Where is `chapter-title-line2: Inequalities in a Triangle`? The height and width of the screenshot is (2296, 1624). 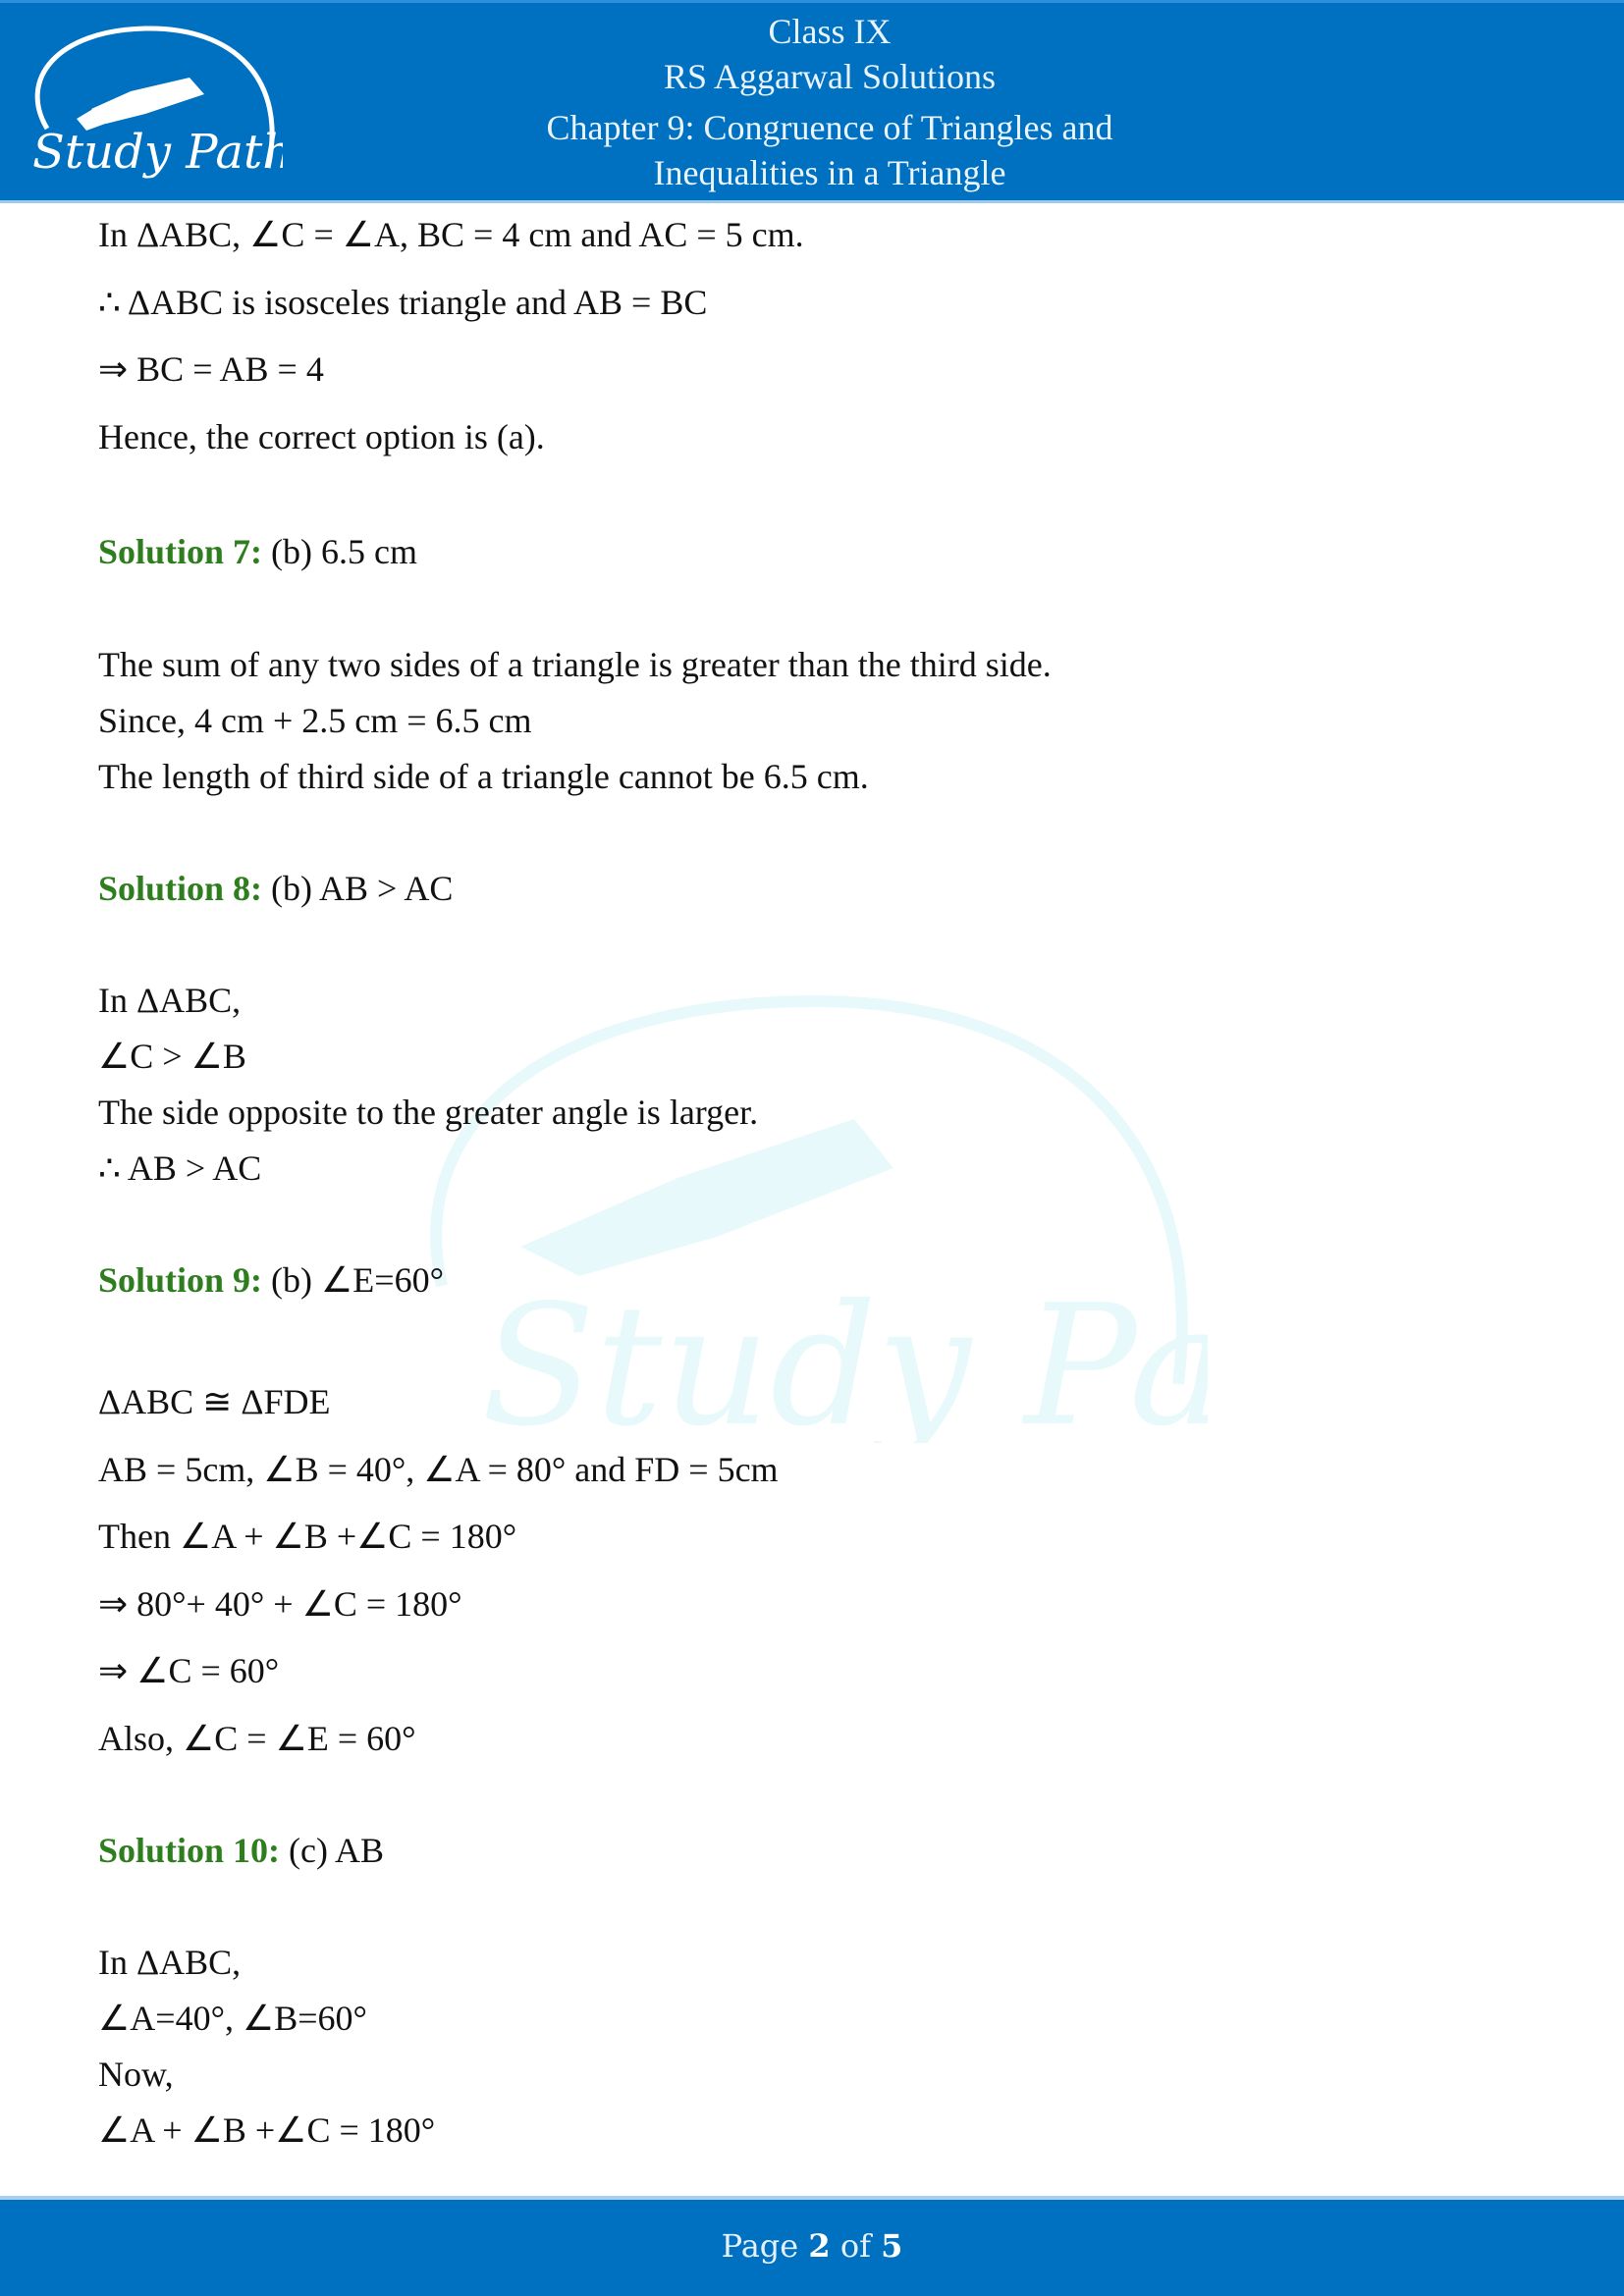 chapter-title-line2: Inequalities in a Triangle is located at coordinates (829, 172).